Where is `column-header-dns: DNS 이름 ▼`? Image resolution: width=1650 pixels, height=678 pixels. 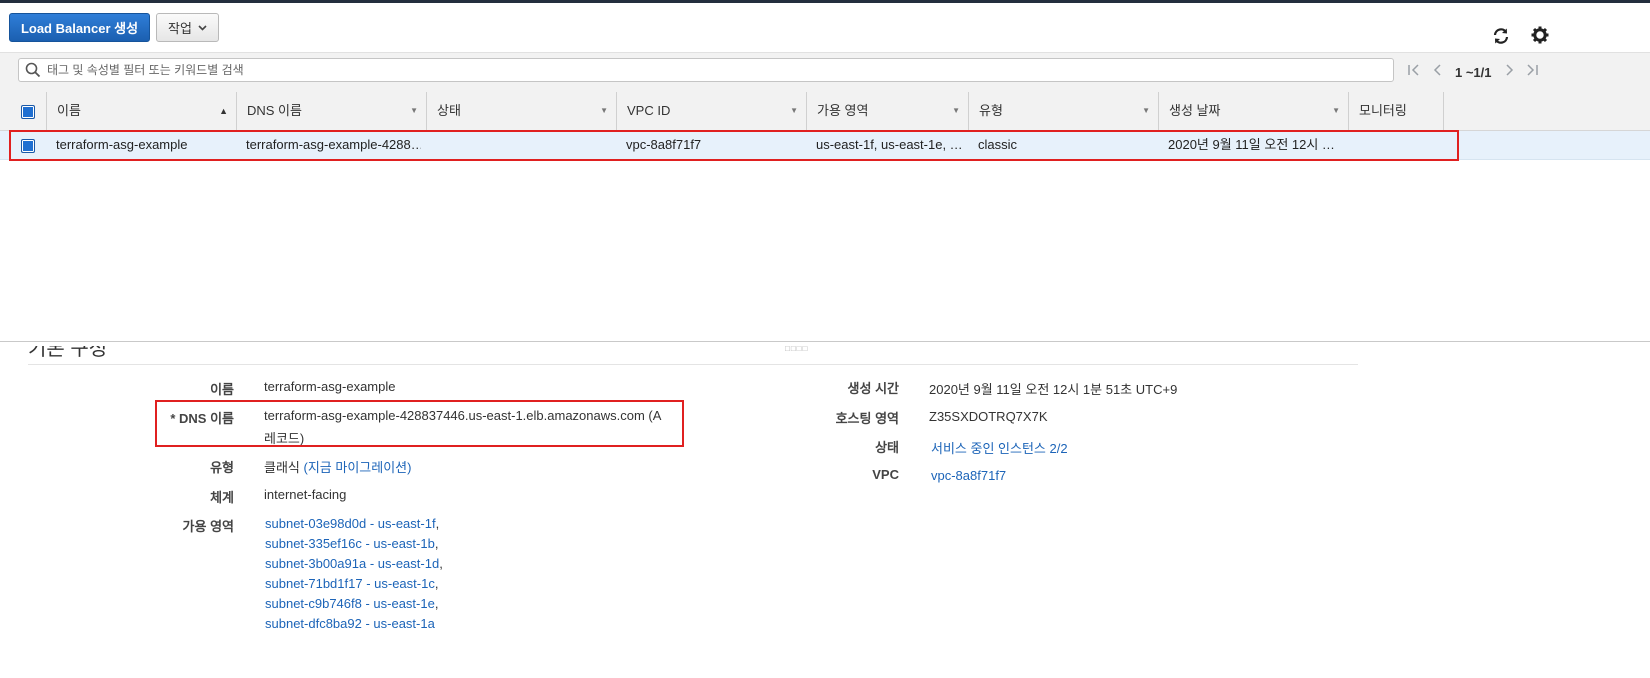
column-header-dns: DNS 이름 ▼ is located at coordinates (331, 111).